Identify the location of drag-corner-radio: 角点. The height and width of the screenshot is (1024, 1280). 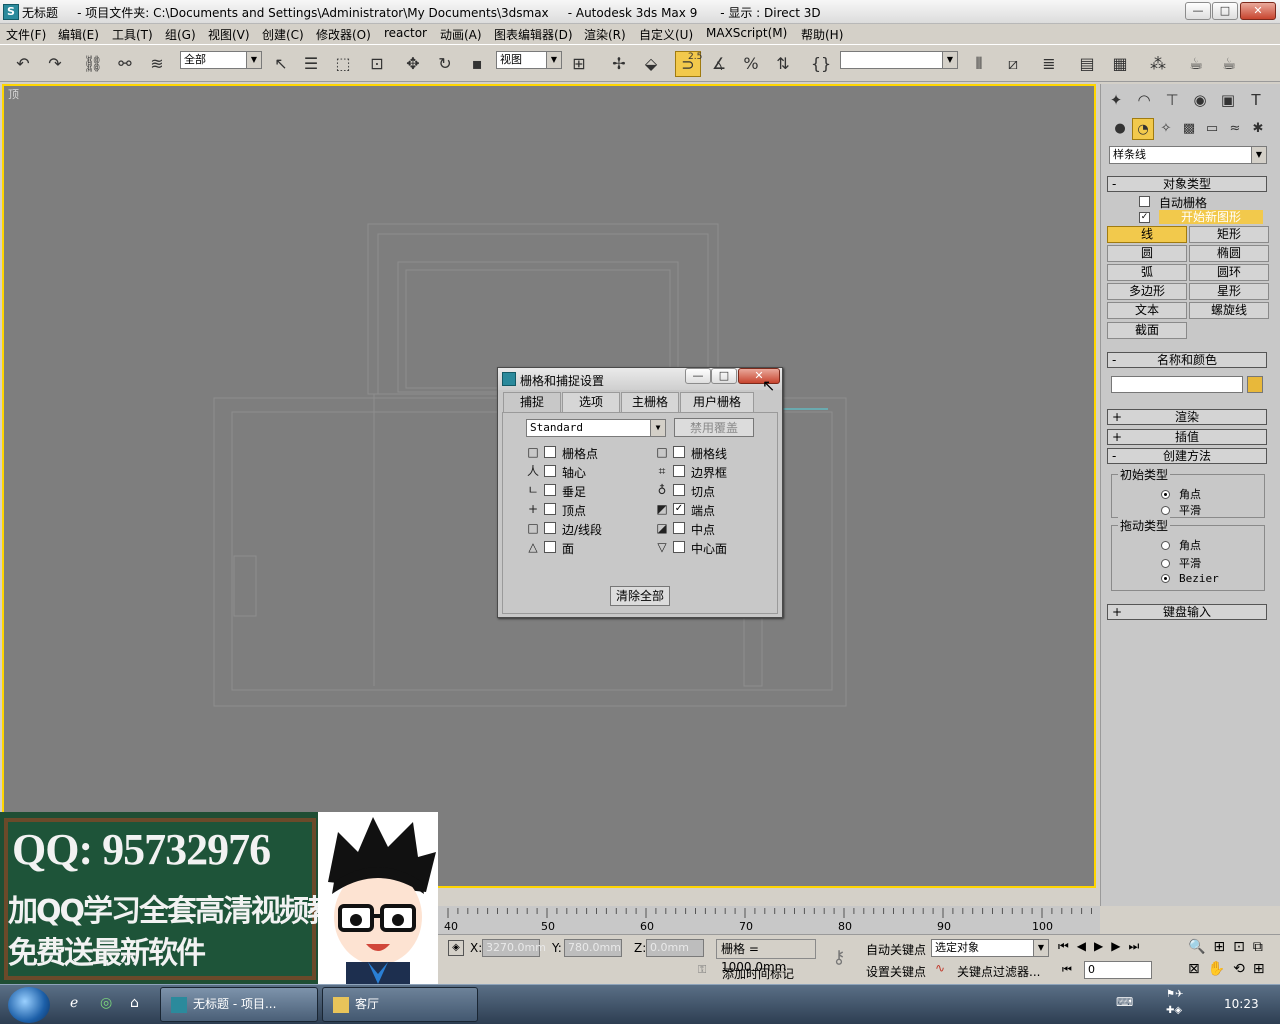
(1181, 545).